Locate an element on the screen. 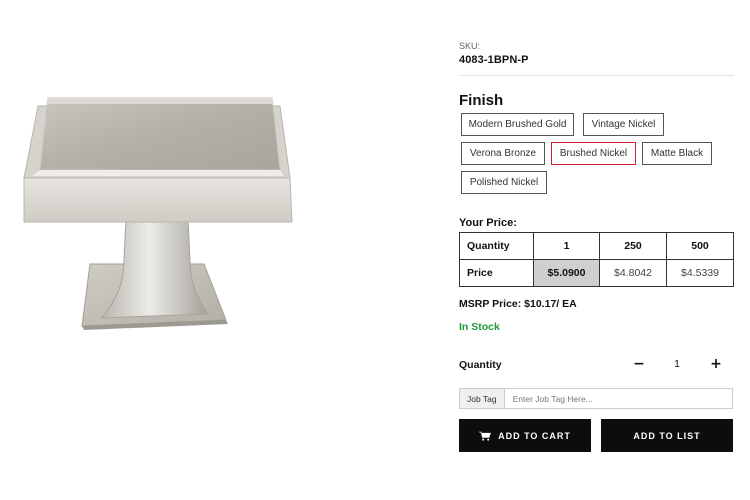 The image size is (750, 500). price-cell: $4.8042 is located at coordinates (633, 273).